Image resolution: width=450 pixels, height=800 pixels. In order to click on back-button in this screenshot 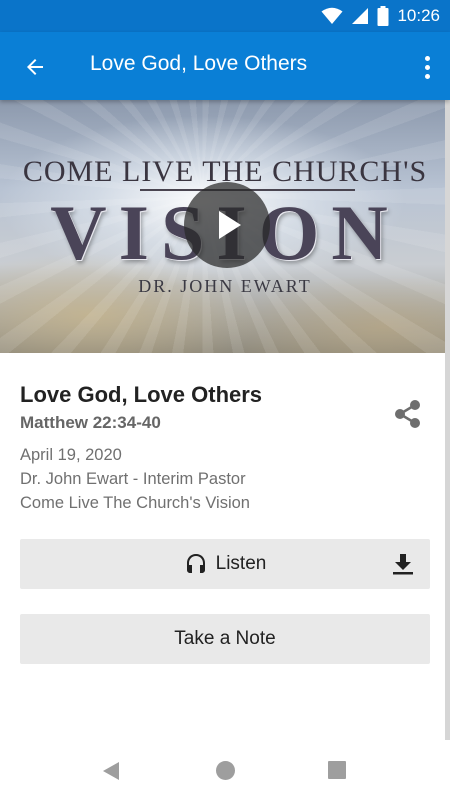, I will do `click(35, 67)`.